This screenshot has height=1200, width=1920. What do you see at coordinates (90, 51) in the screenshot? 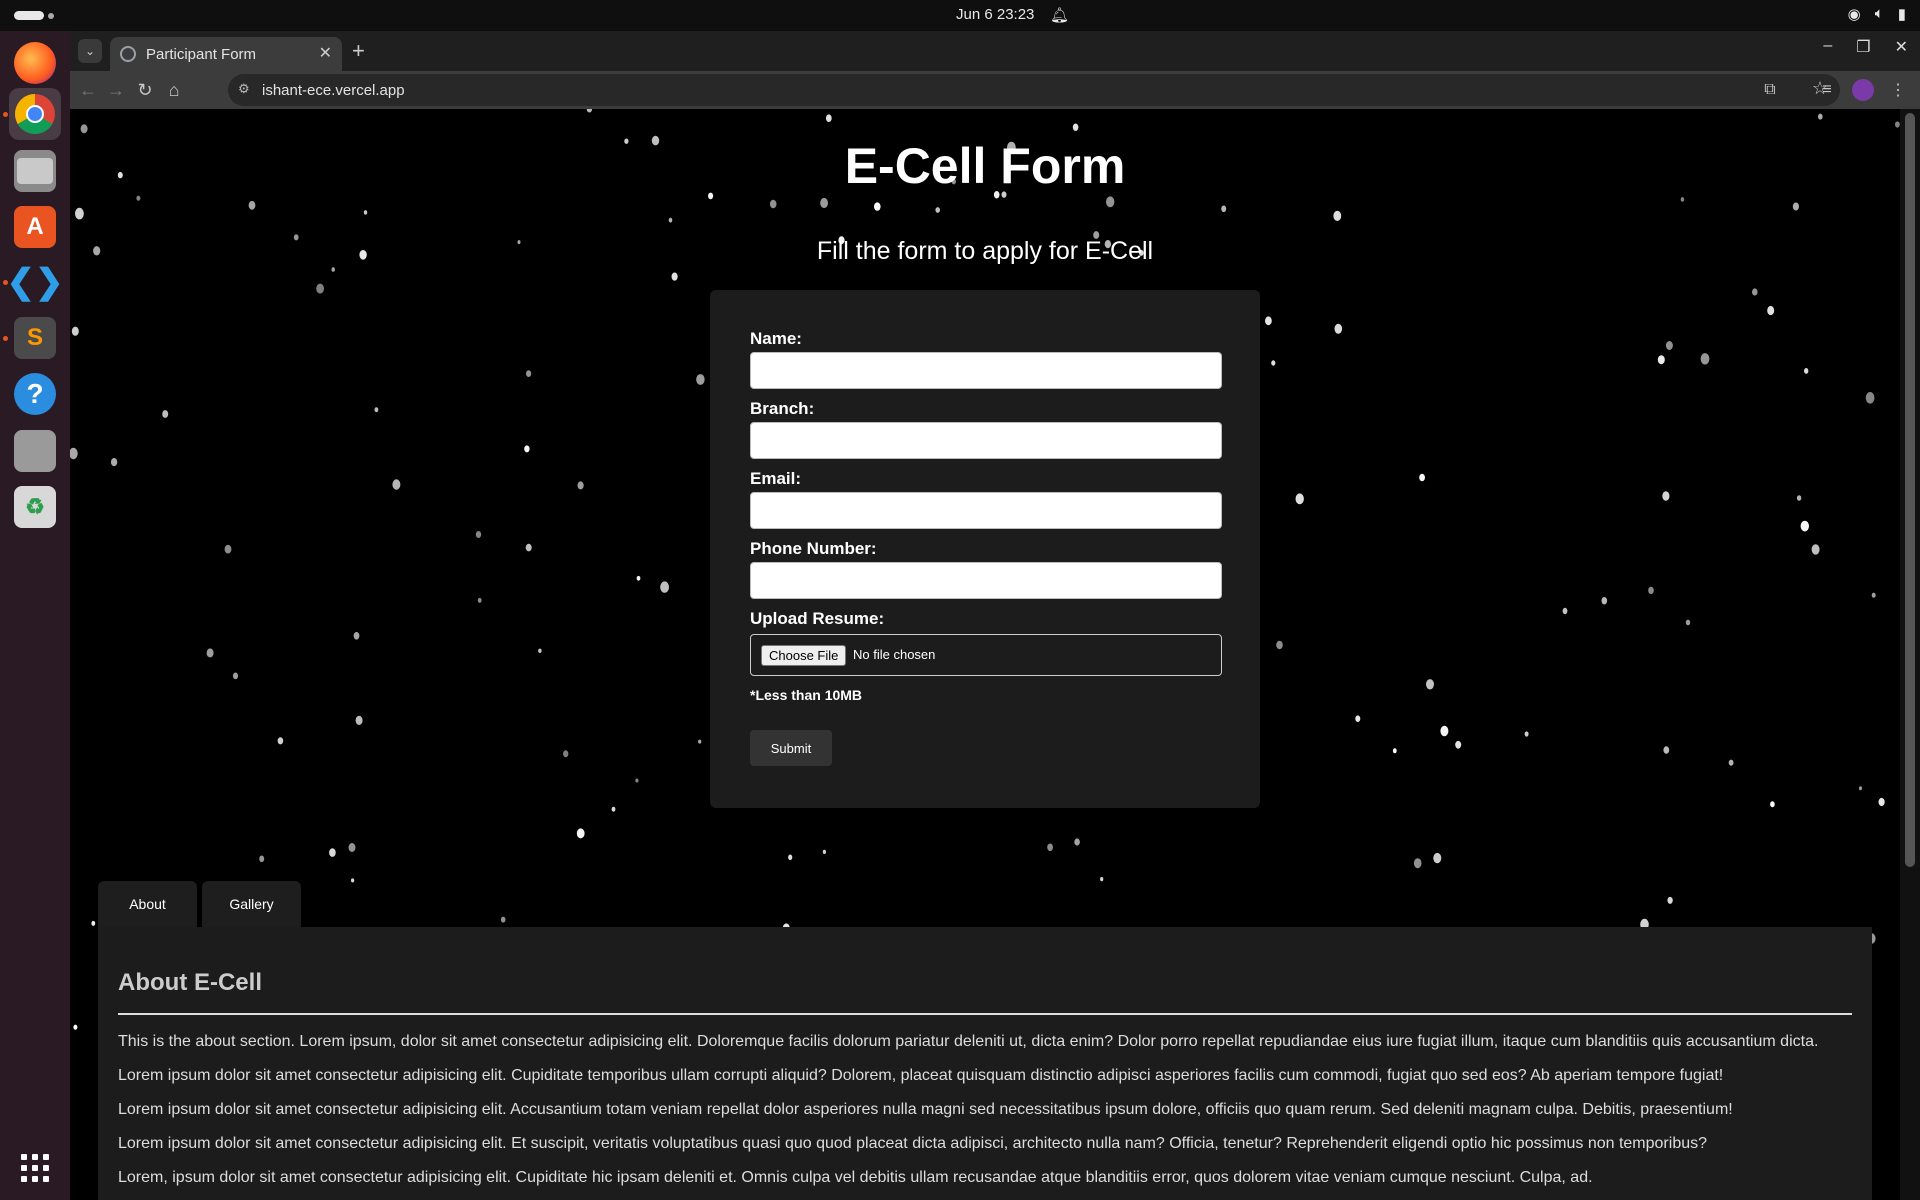
I see `tab-search-button: ⌄` at bounding box center [90, 51].